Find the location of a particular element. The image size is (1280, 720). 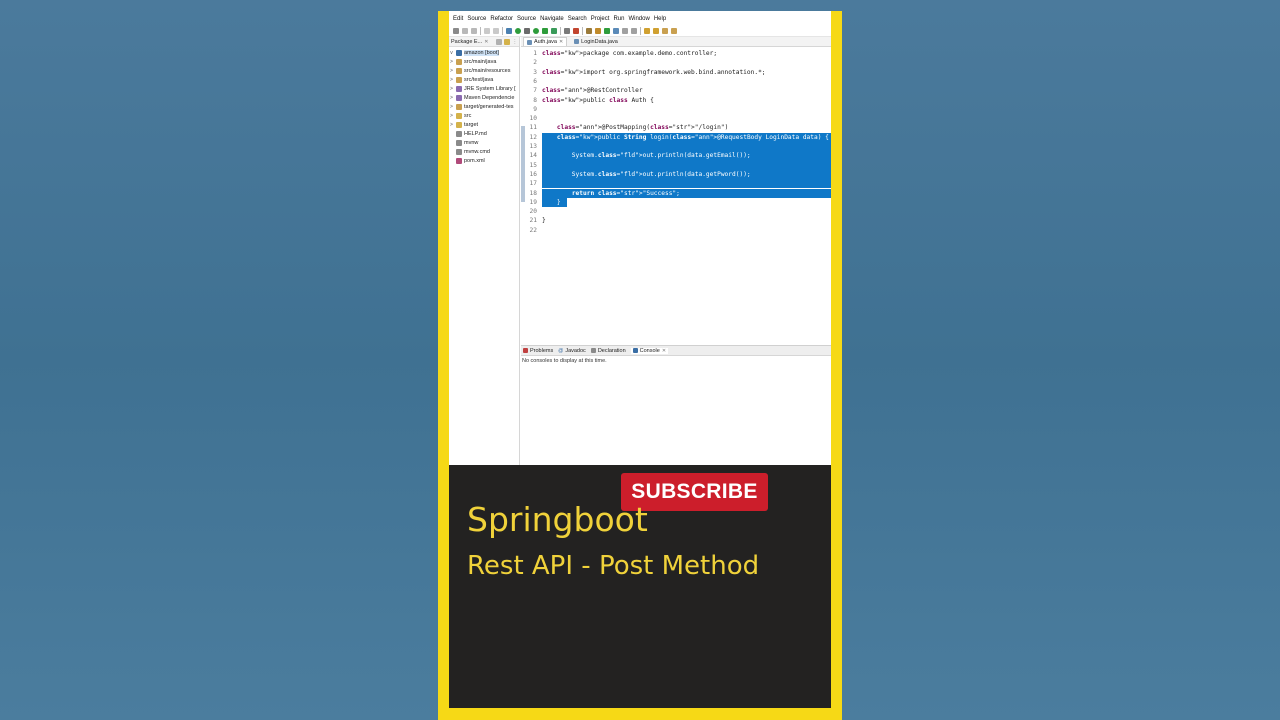

banner-subtitle: Rest API - Post Method is located at coordinates (613, 566).